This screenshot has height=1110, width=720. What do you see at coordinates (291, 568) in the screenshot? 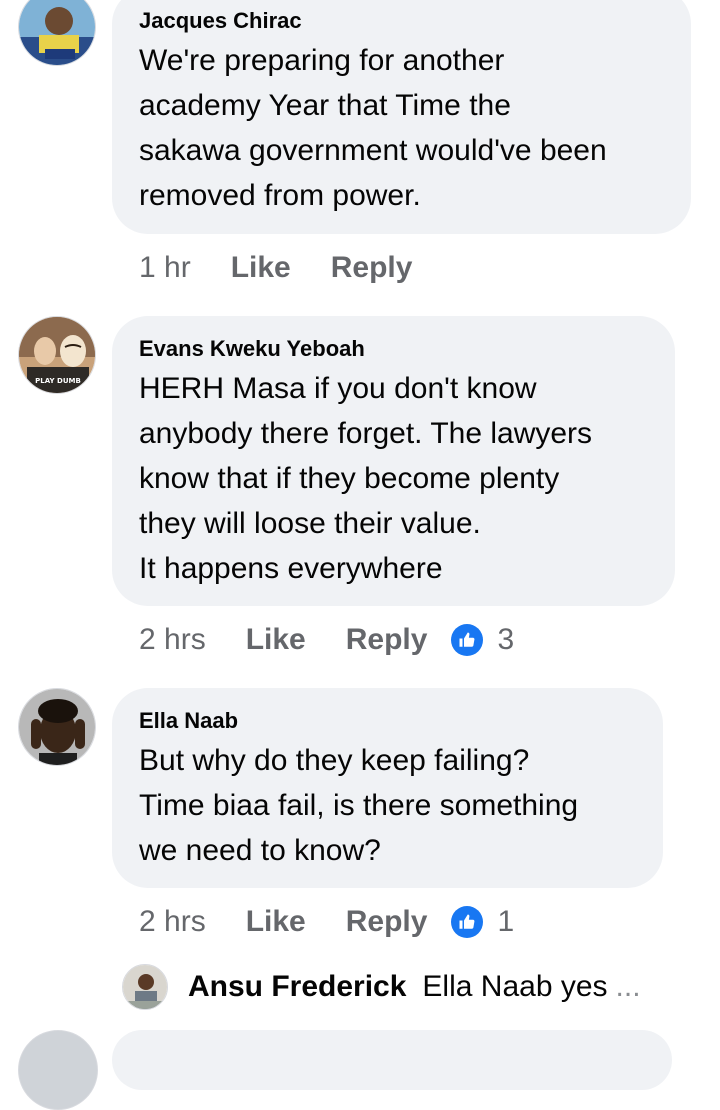
I see `comment-line: It happens everywhere` at bounding box center [291, 568].